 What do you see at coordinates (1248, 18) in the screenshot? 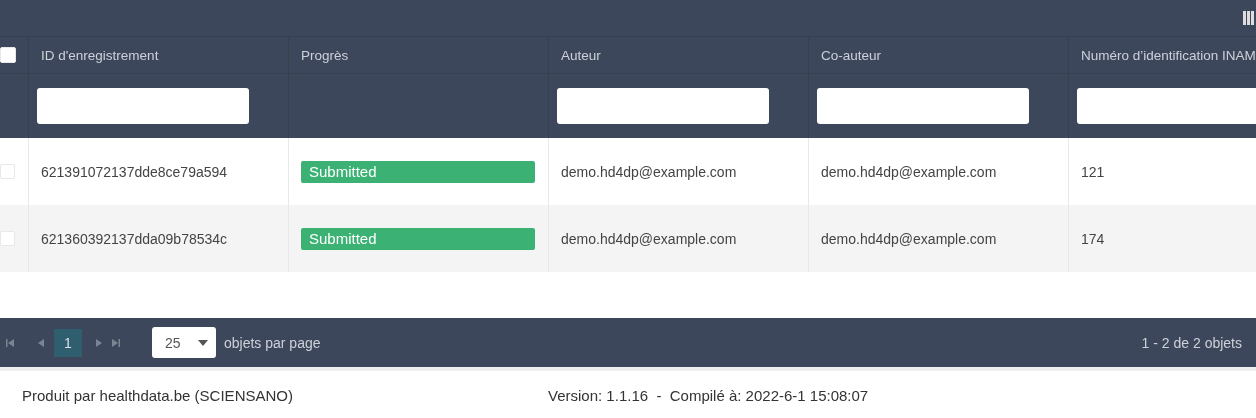
I see `columns-icon` at bounding box center [1248, 18].